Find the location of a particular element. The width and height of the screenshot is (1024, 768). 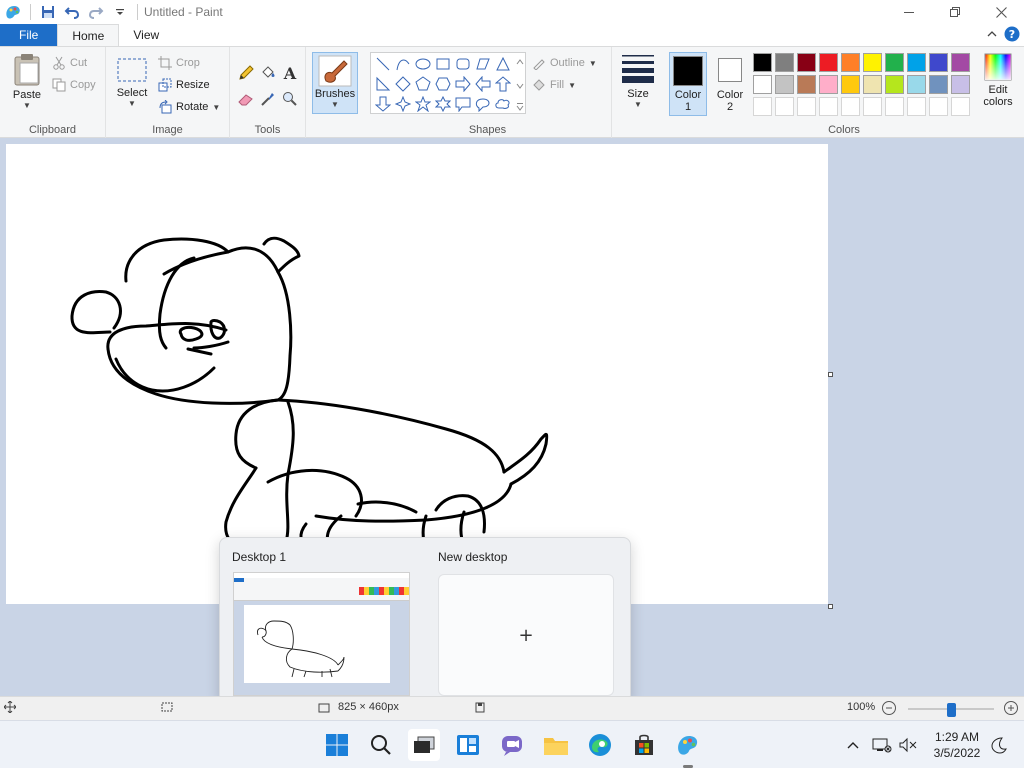

outline-button: Outline ▼ is located at coordinates (564, 63).